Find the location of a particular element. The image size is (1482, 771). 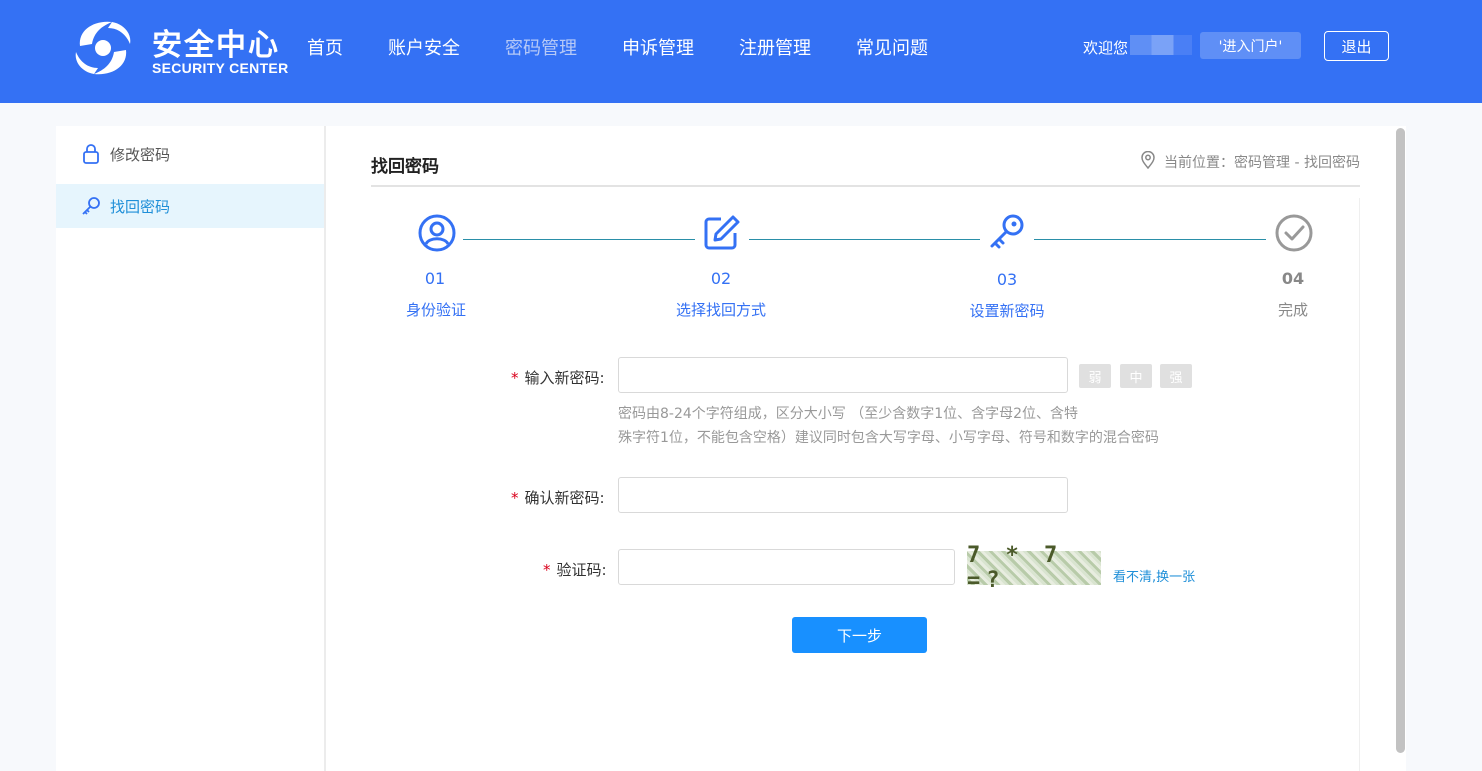

sidebar-item-recover-password: 找回密码 is located at coordinates (190, 206).